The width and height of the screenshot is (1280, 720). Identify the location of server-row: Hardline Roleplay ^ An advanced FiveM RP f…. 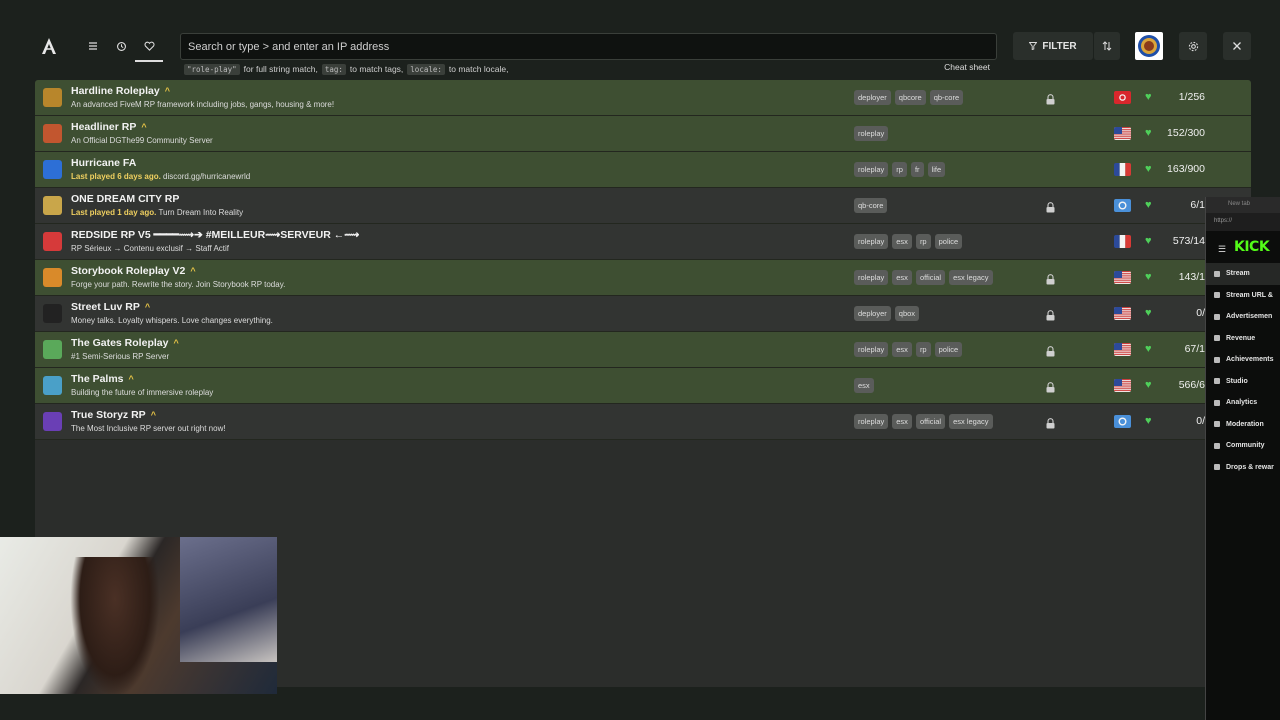
(643, 98).